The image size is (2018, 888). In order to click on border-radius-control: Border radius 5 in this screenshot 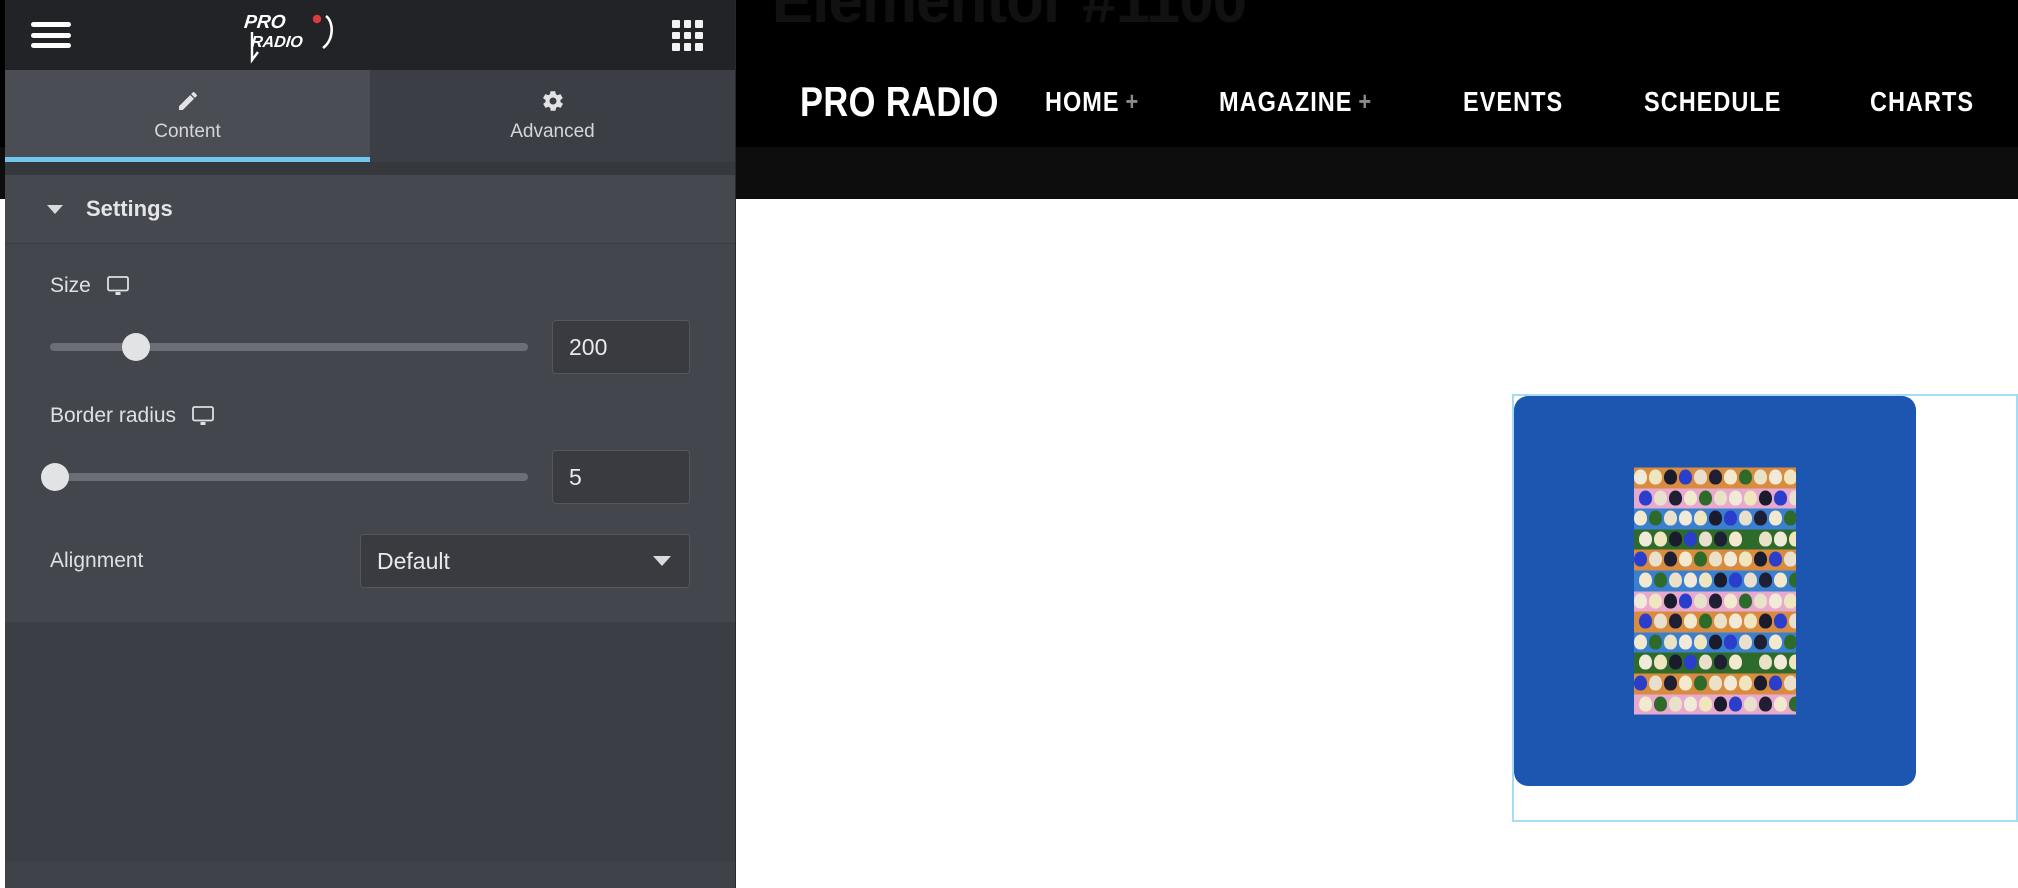, I will do `click(365, 454)`.